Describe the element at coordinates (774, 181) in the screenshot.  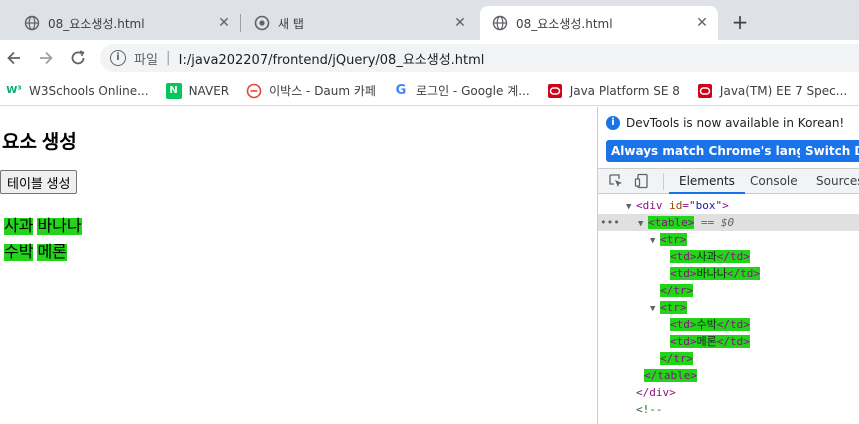
I see `tab-console: Console` at that location.